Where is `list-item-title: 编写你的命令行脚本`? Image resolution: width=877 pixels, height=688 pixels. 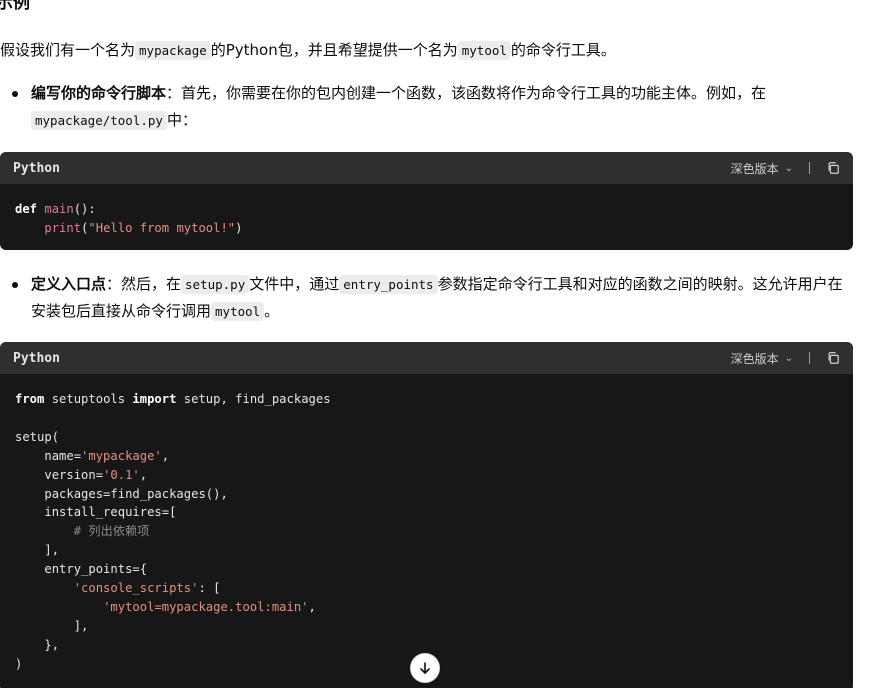 list-item-title: 编写你的命令行脚本 is located at coordinates (99, 93).